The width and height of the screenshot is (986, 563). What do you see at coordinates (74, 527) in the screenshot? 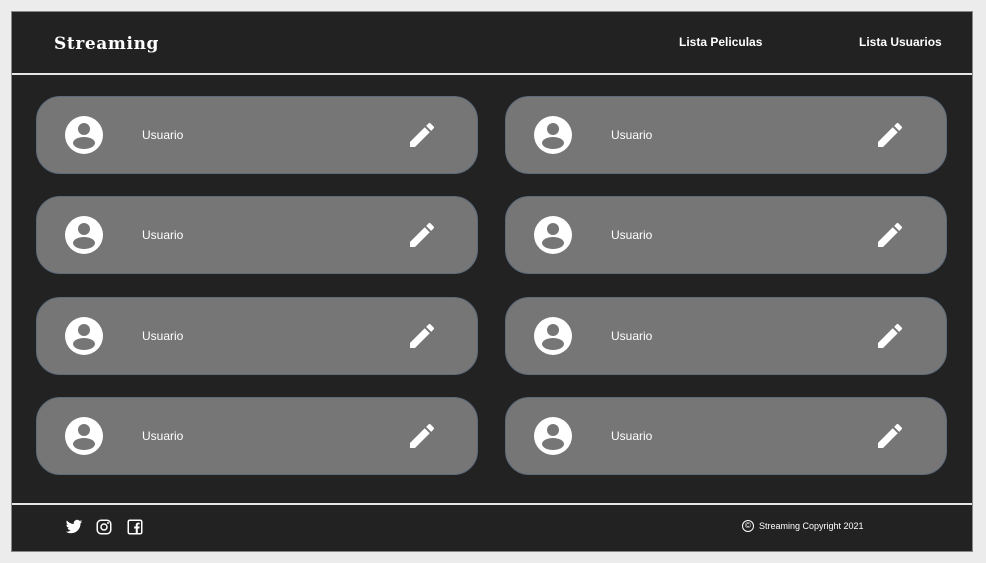
I see `twitter-icon` at bounding box center [74, 527].